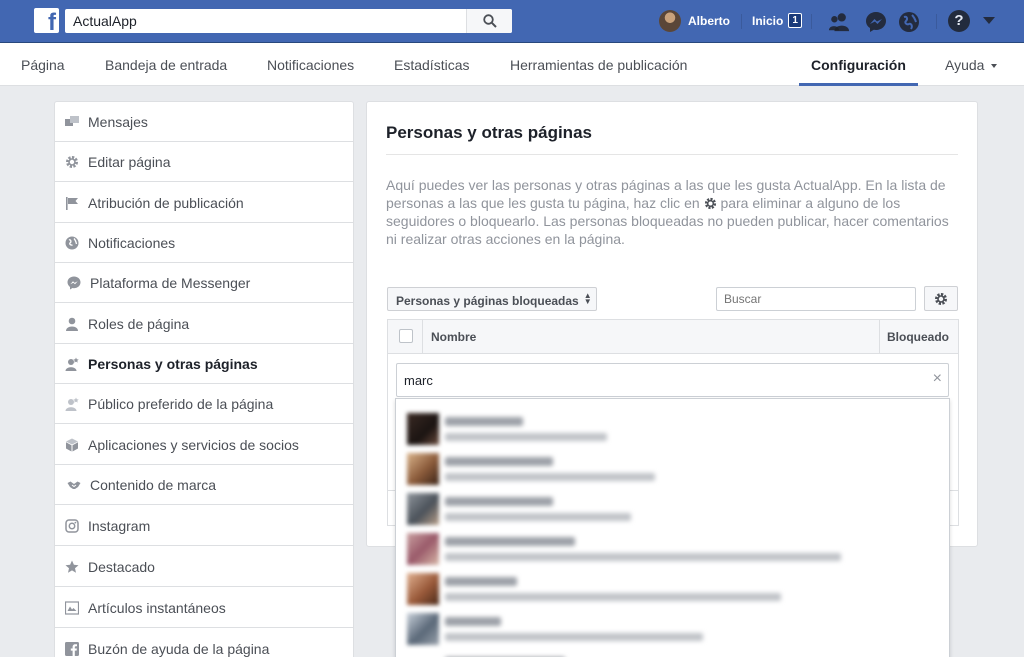 This screenshot has width=1024, height=657. Describe the element at coordinates (166, 202) in the screenshot. I see `sidebar-item-label: Atribución de publicación` at that location.